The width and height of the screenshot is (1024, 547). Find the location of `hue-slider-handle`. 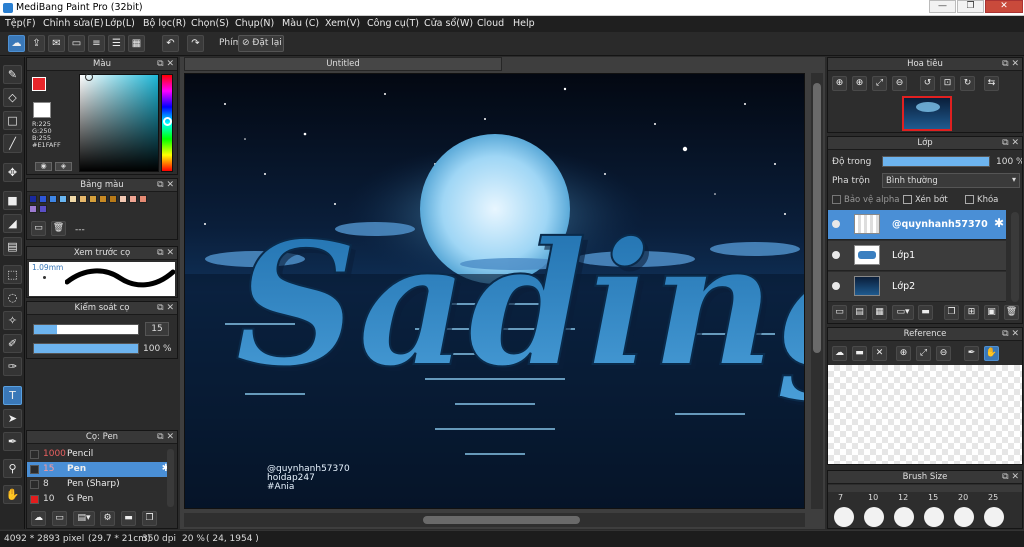

hue-slider-handle is located at coordinates (167, 121).